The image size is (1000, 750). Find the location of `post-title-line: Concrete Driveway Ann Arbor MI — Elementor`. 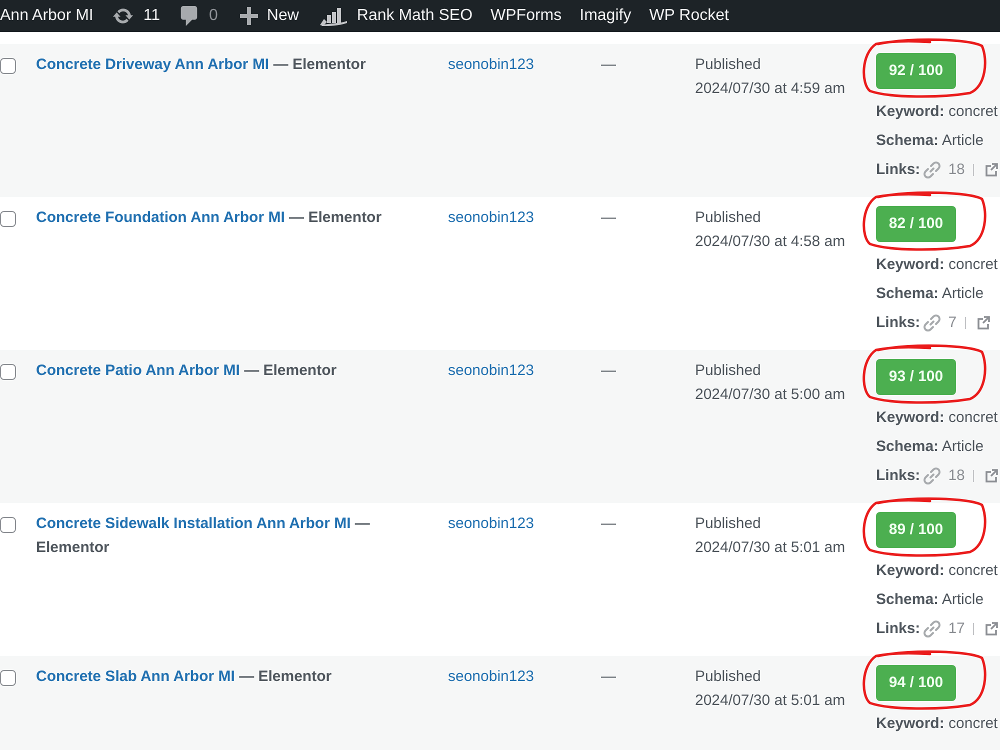

post-title-line: Concrete Driveway Ann Arbor MI — Elementor is located at coordinates (201, 65).